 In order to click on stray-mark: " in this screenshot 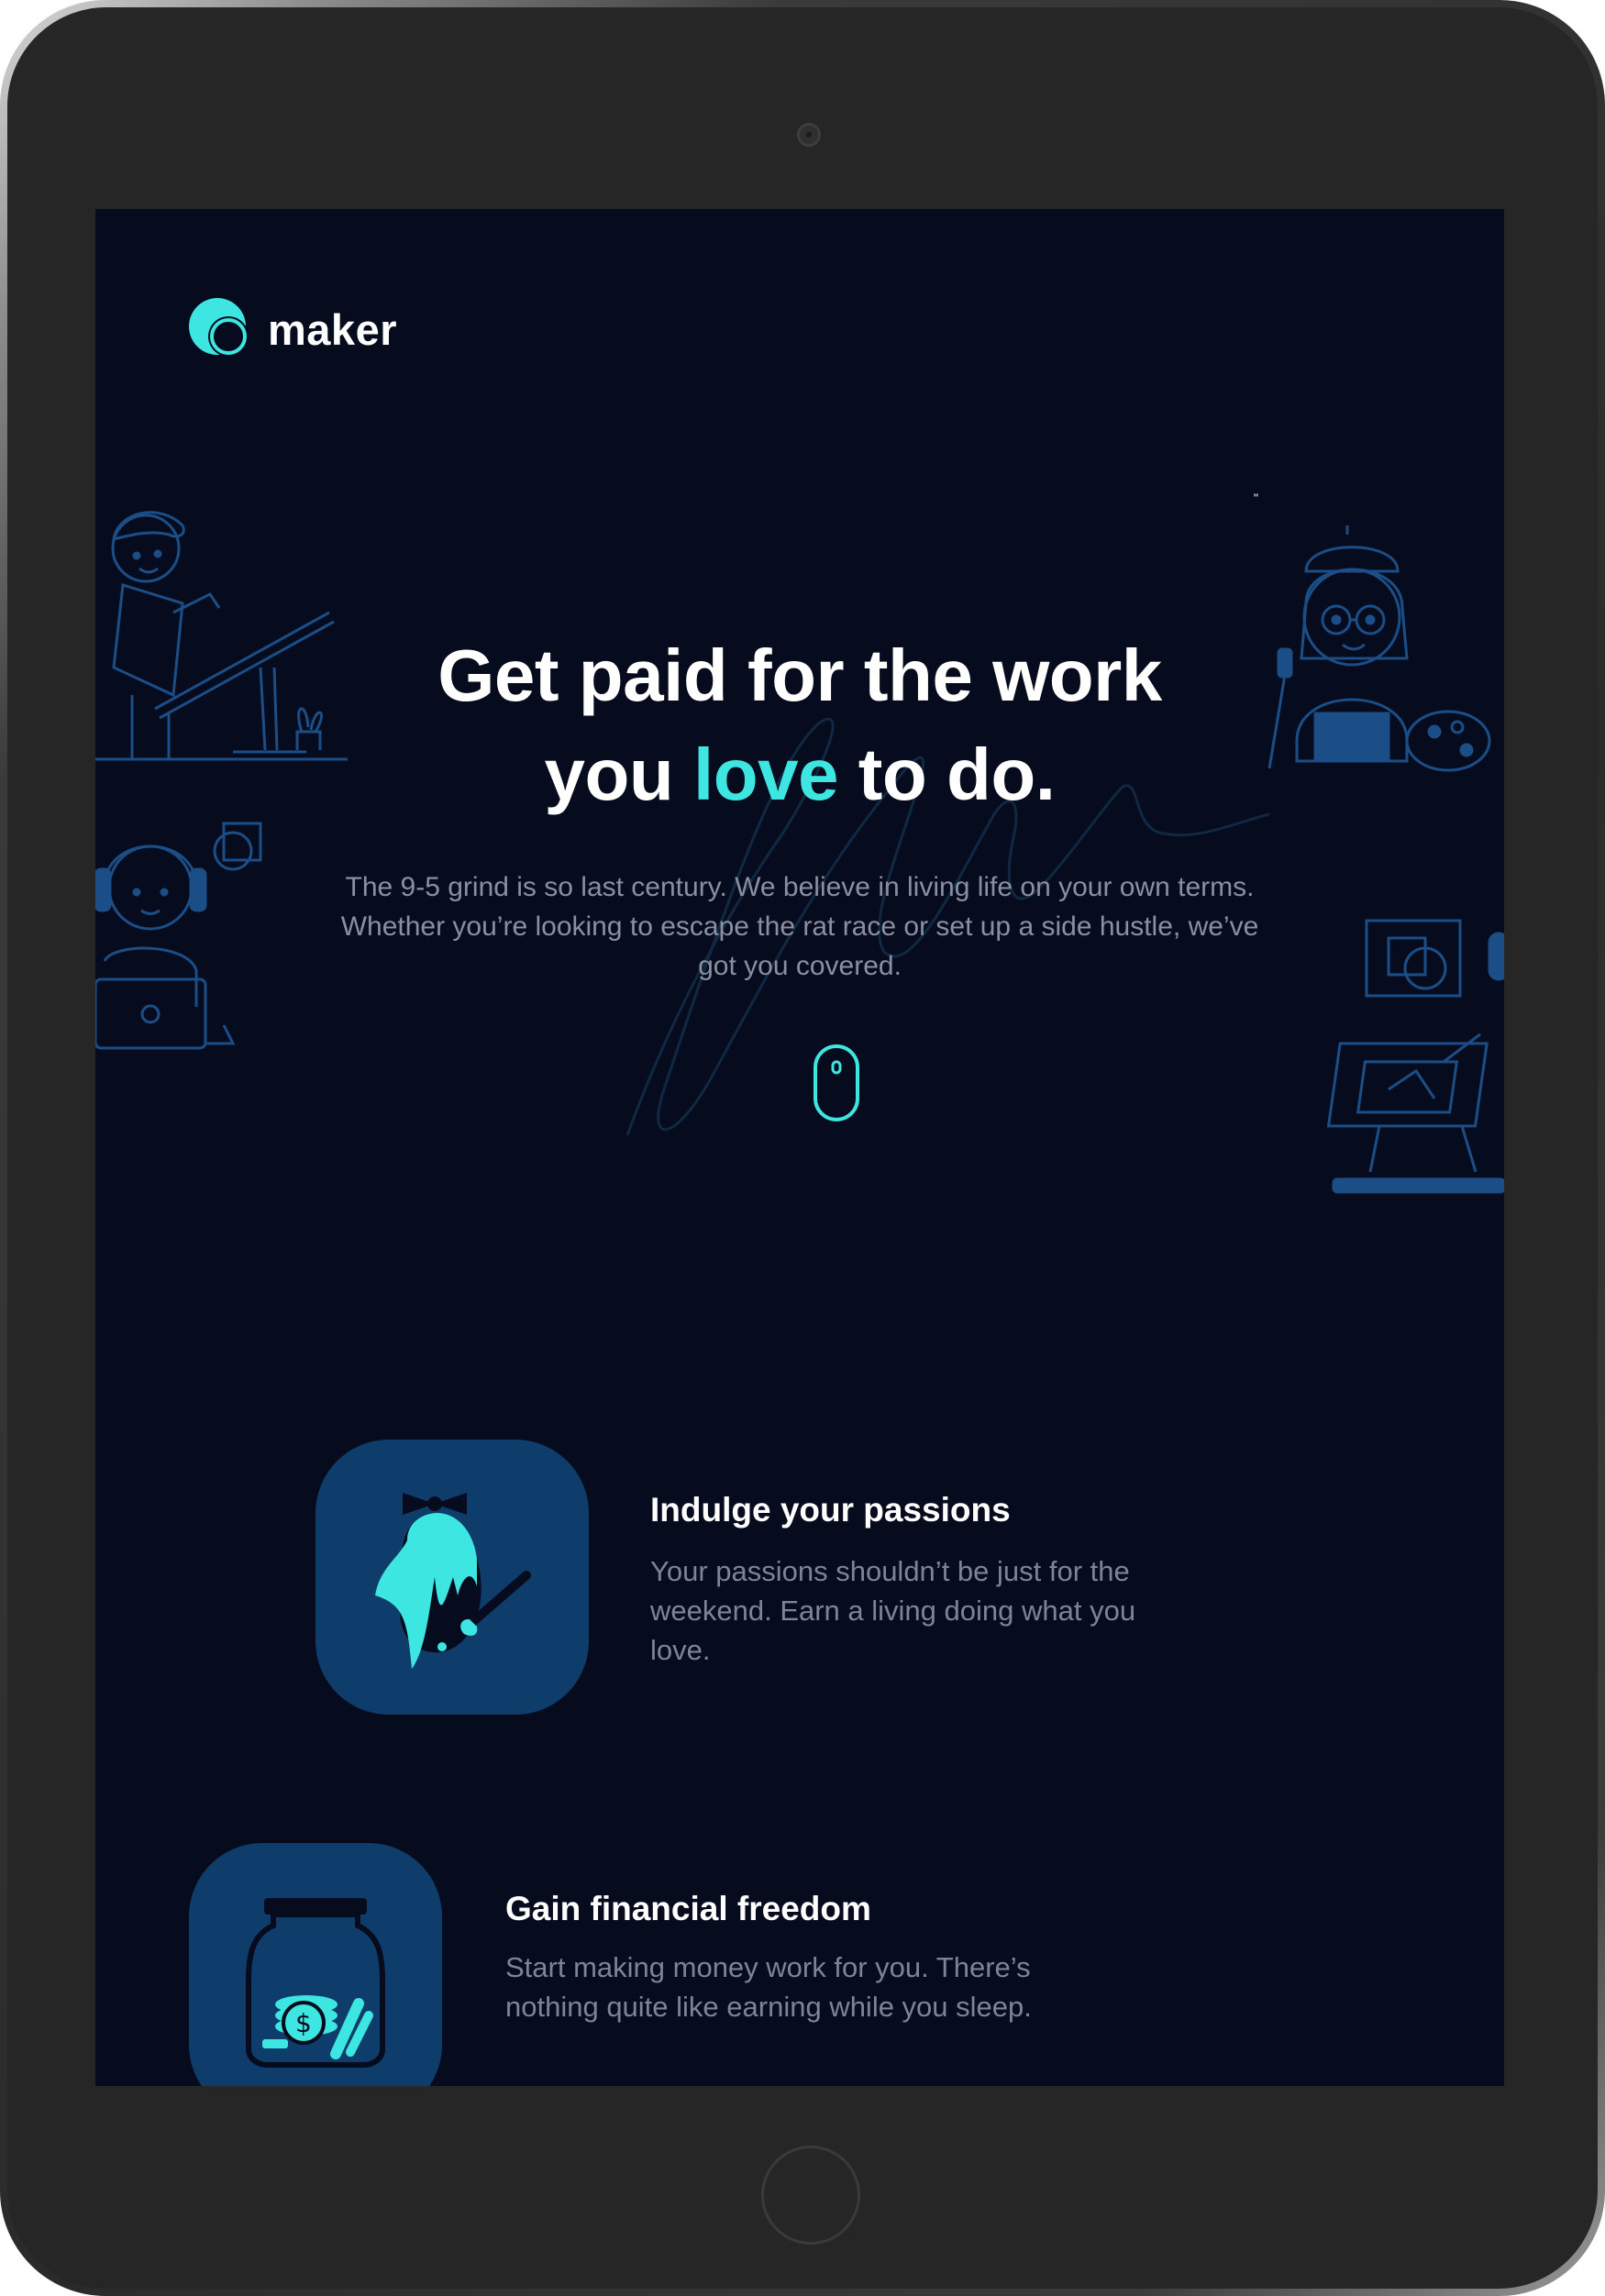, I will do `click(1256, 498)`.